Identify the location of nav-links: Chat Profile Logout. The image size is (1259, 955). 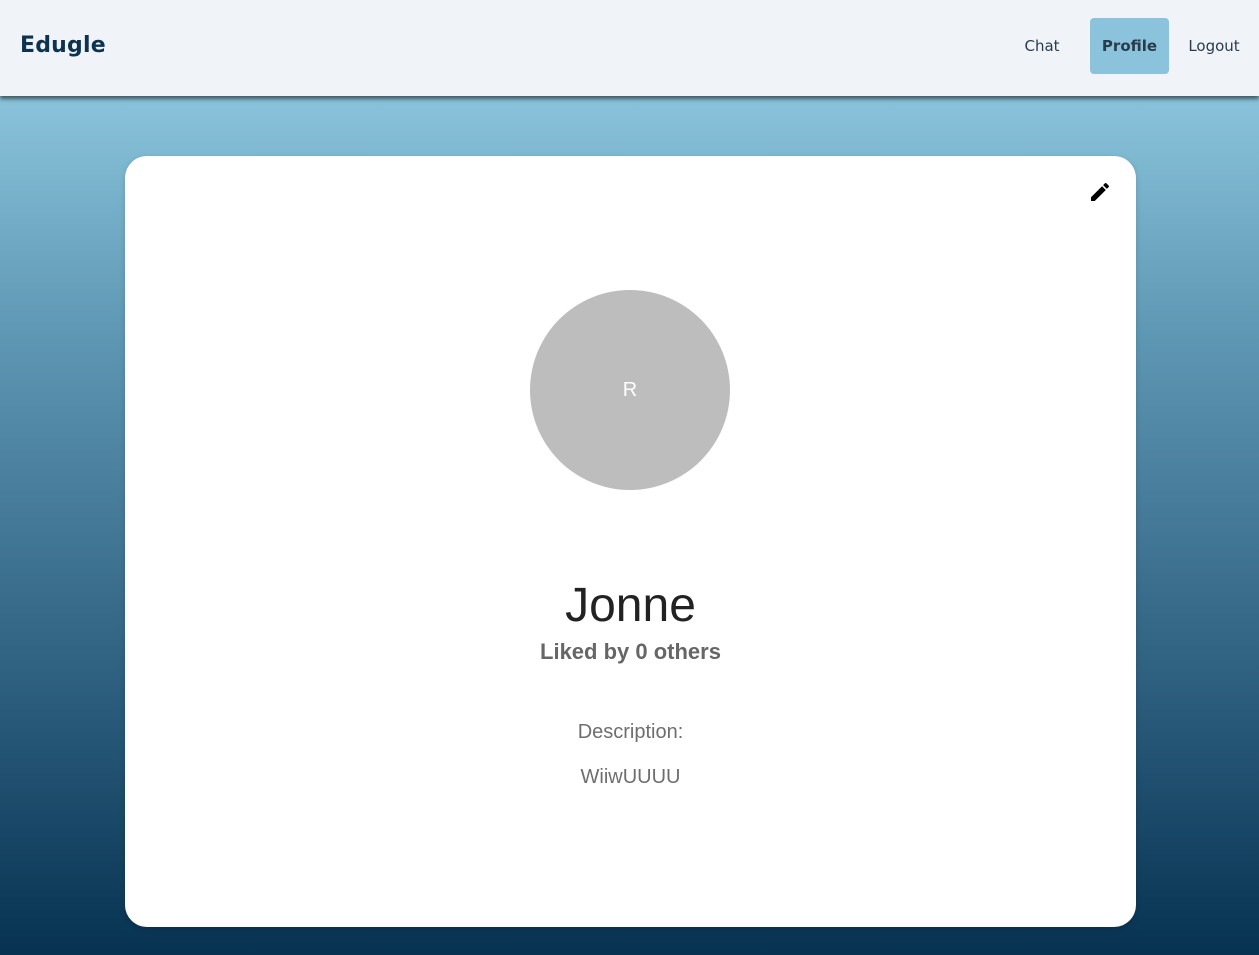
(1133, 46).